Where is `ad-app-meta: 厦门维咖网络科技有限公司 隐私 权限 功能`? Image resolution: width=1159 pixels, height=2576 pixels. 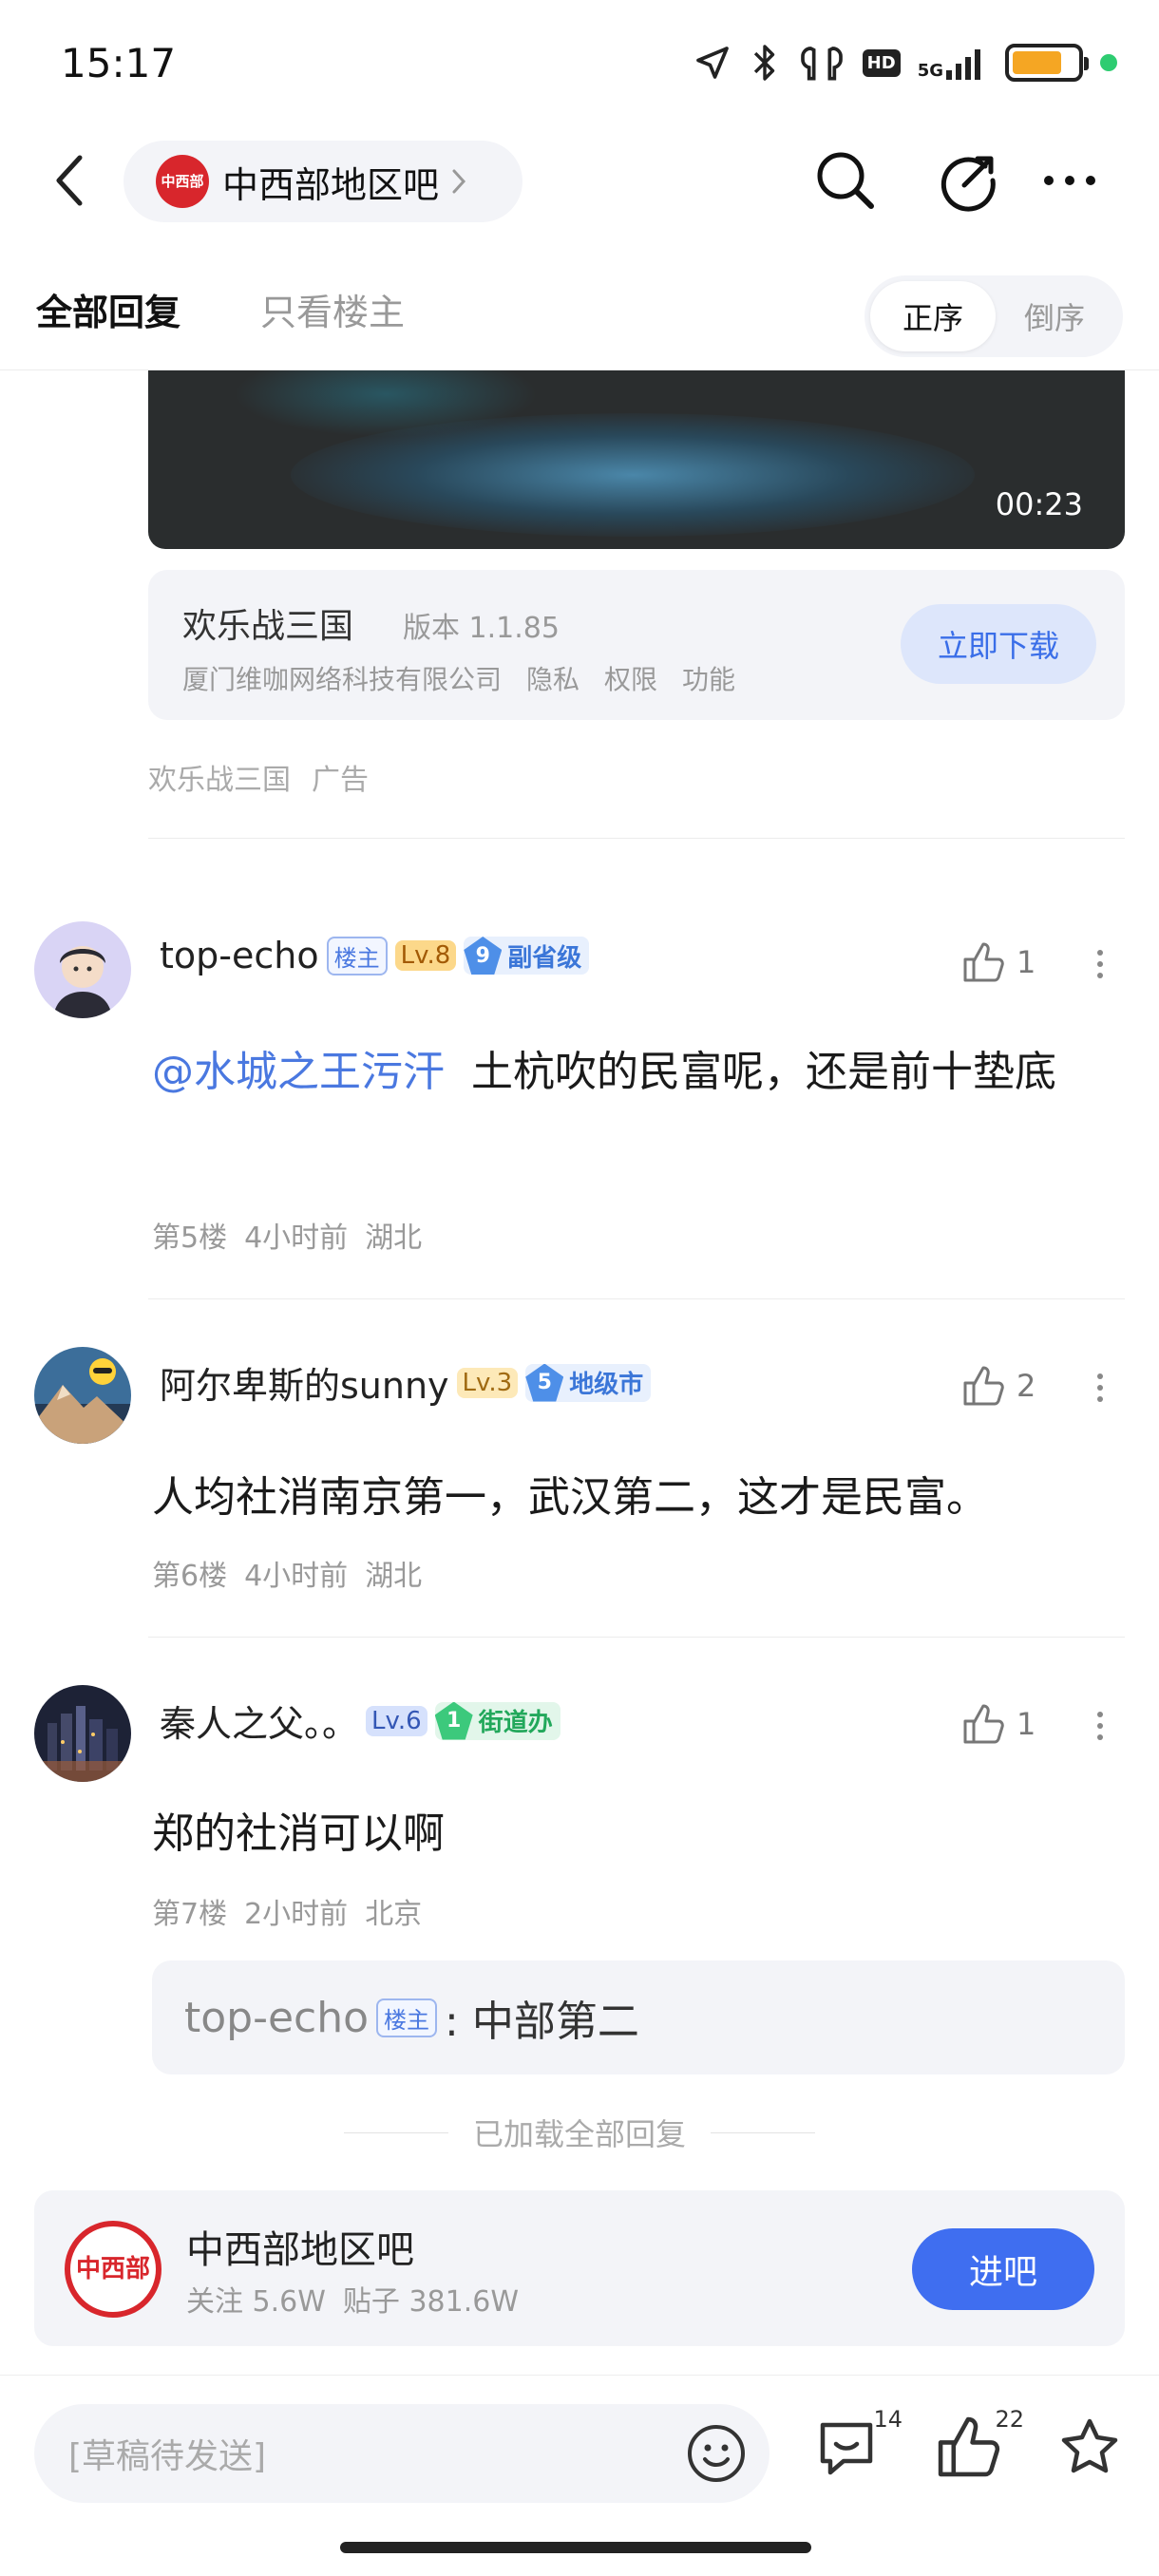
ad-app-meta: 厦门维咖网络科技有限公司 隐私 权限 功能 is located at coordinates (458, 678).